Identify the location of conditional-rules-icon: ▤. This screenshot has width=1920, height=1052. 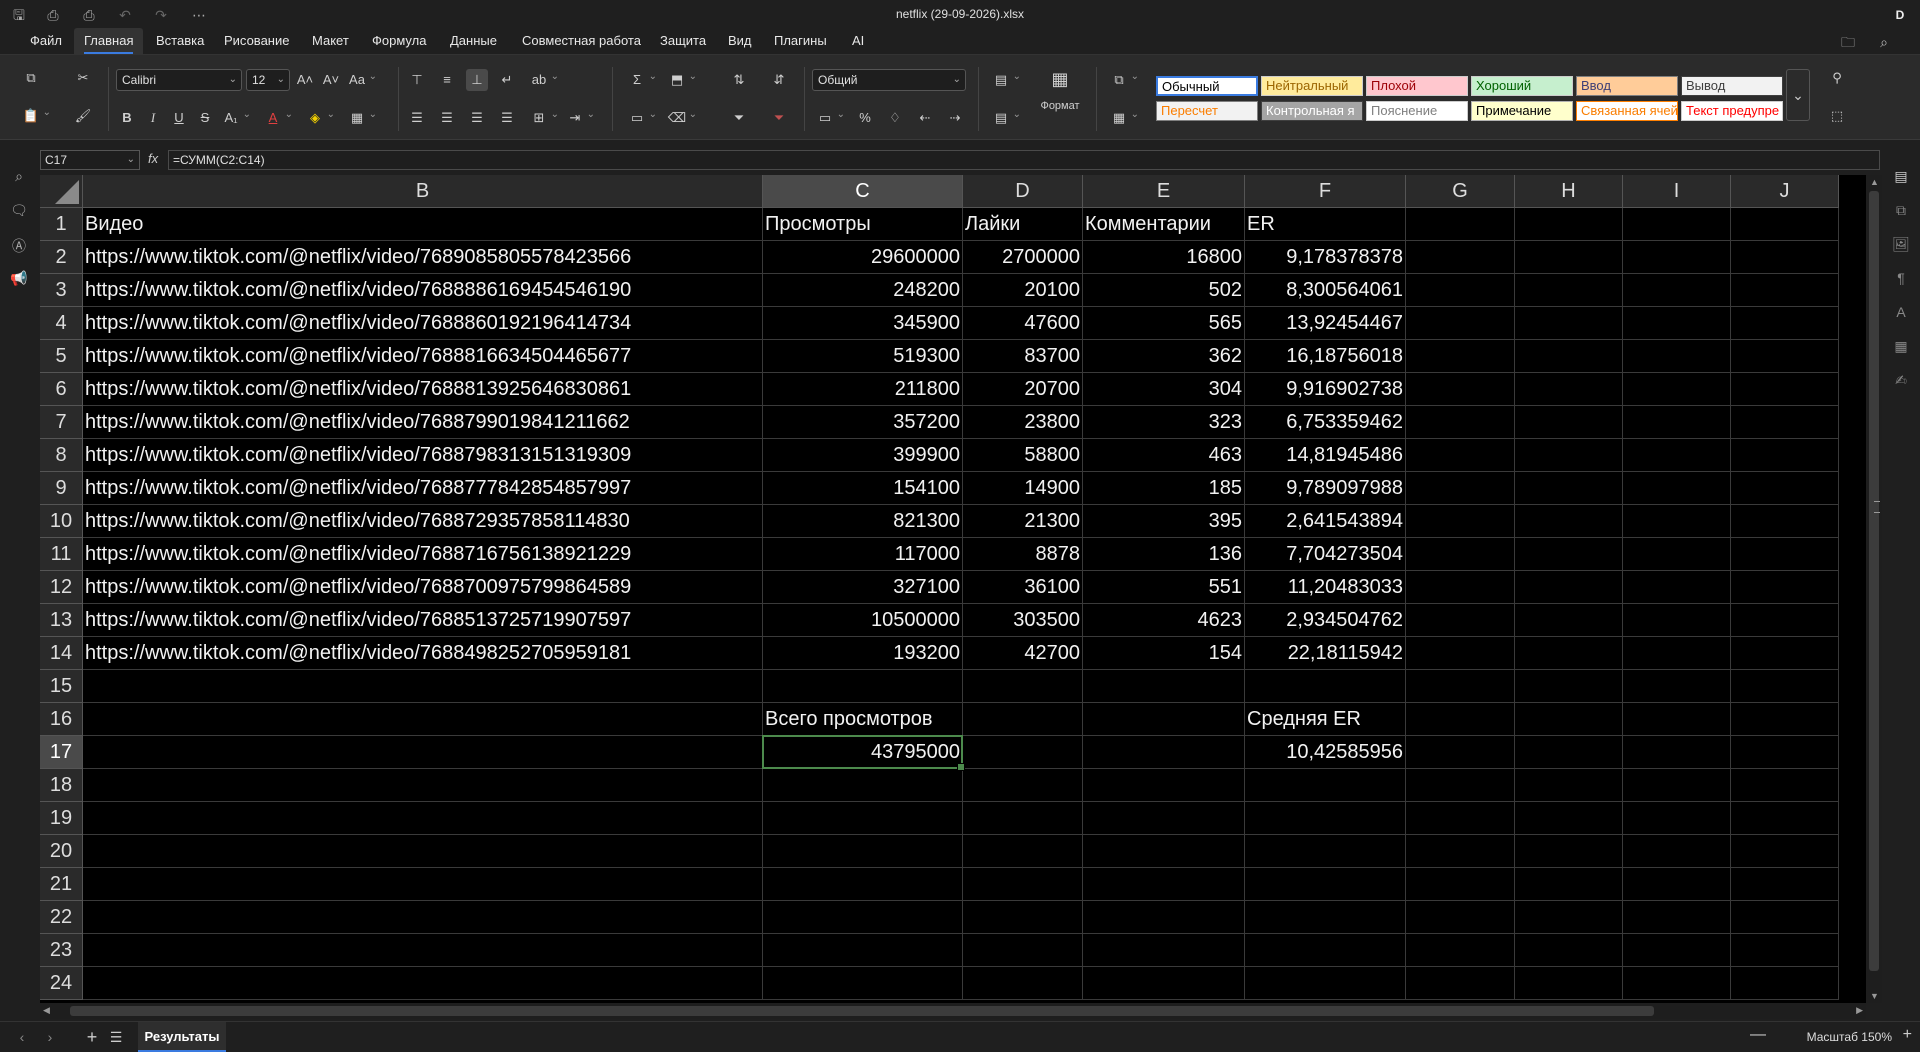
(1005, 116).